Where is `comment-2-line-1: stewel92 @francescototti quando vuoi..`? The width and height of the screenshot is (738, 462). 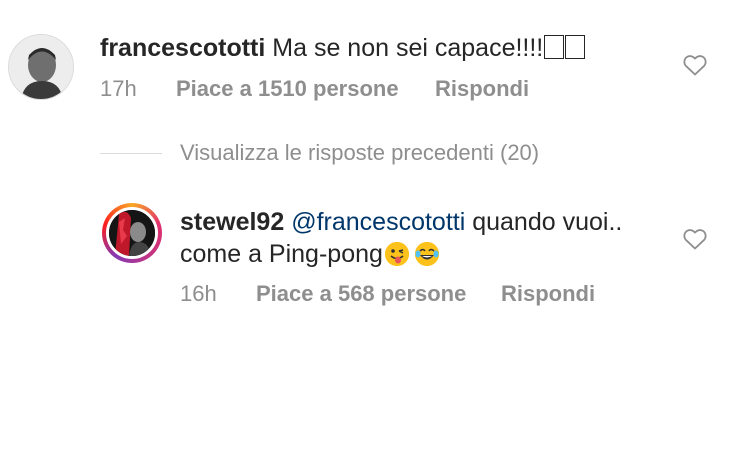 comment-2-line-1: stewel92 @francescototti quando vuoi.. is located at coordinates (401, 222).